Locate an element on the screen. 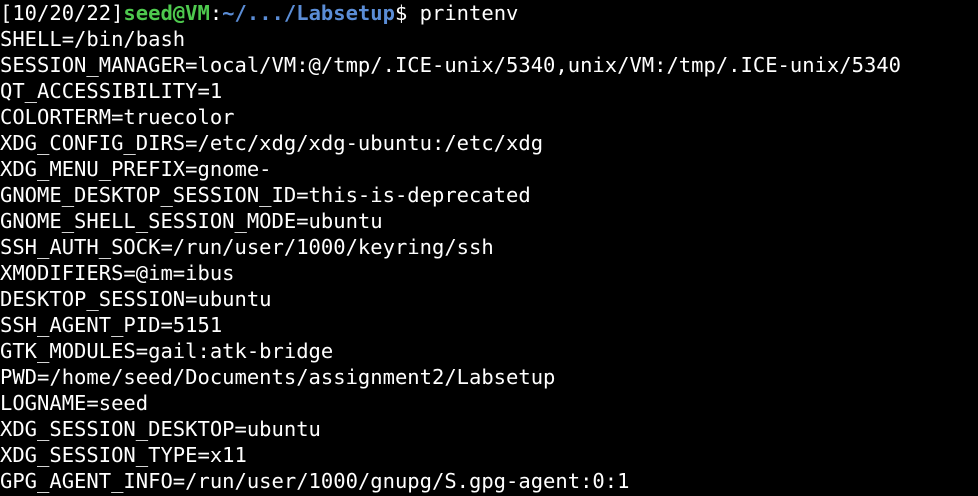  output-line: GNOME_SHELL_SESSION_MODE=ubuntu is located at coordinates (191, 221).